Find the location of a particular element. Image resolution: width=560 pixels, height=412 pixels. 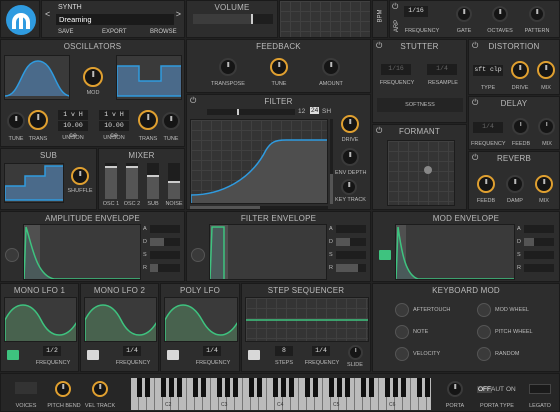

filter-env-attack-slider is located at coordinates (351, 229).